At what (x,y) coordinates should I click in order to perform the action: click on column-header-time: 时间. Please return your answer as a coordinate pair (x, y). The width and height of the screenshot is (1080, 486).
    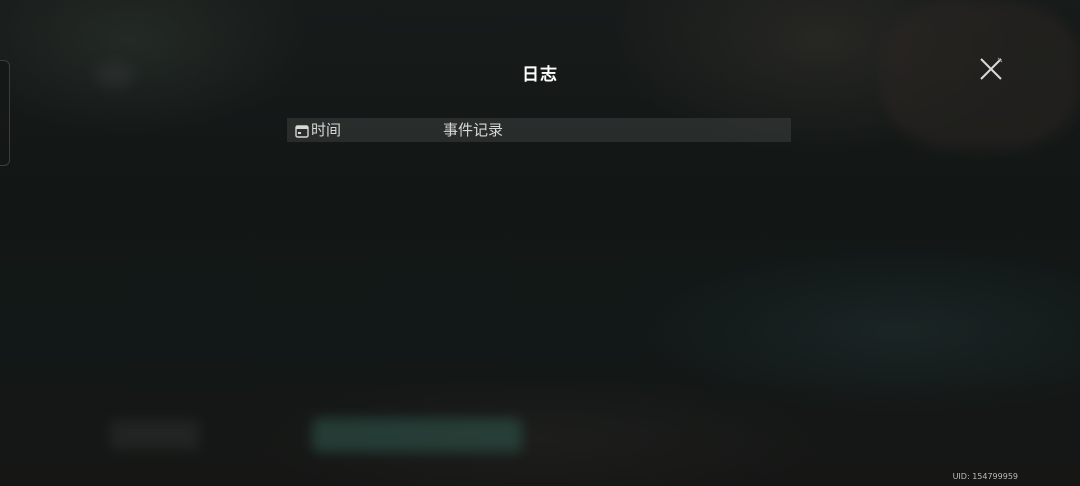
    Looking at the image, I should click on (365, 130).